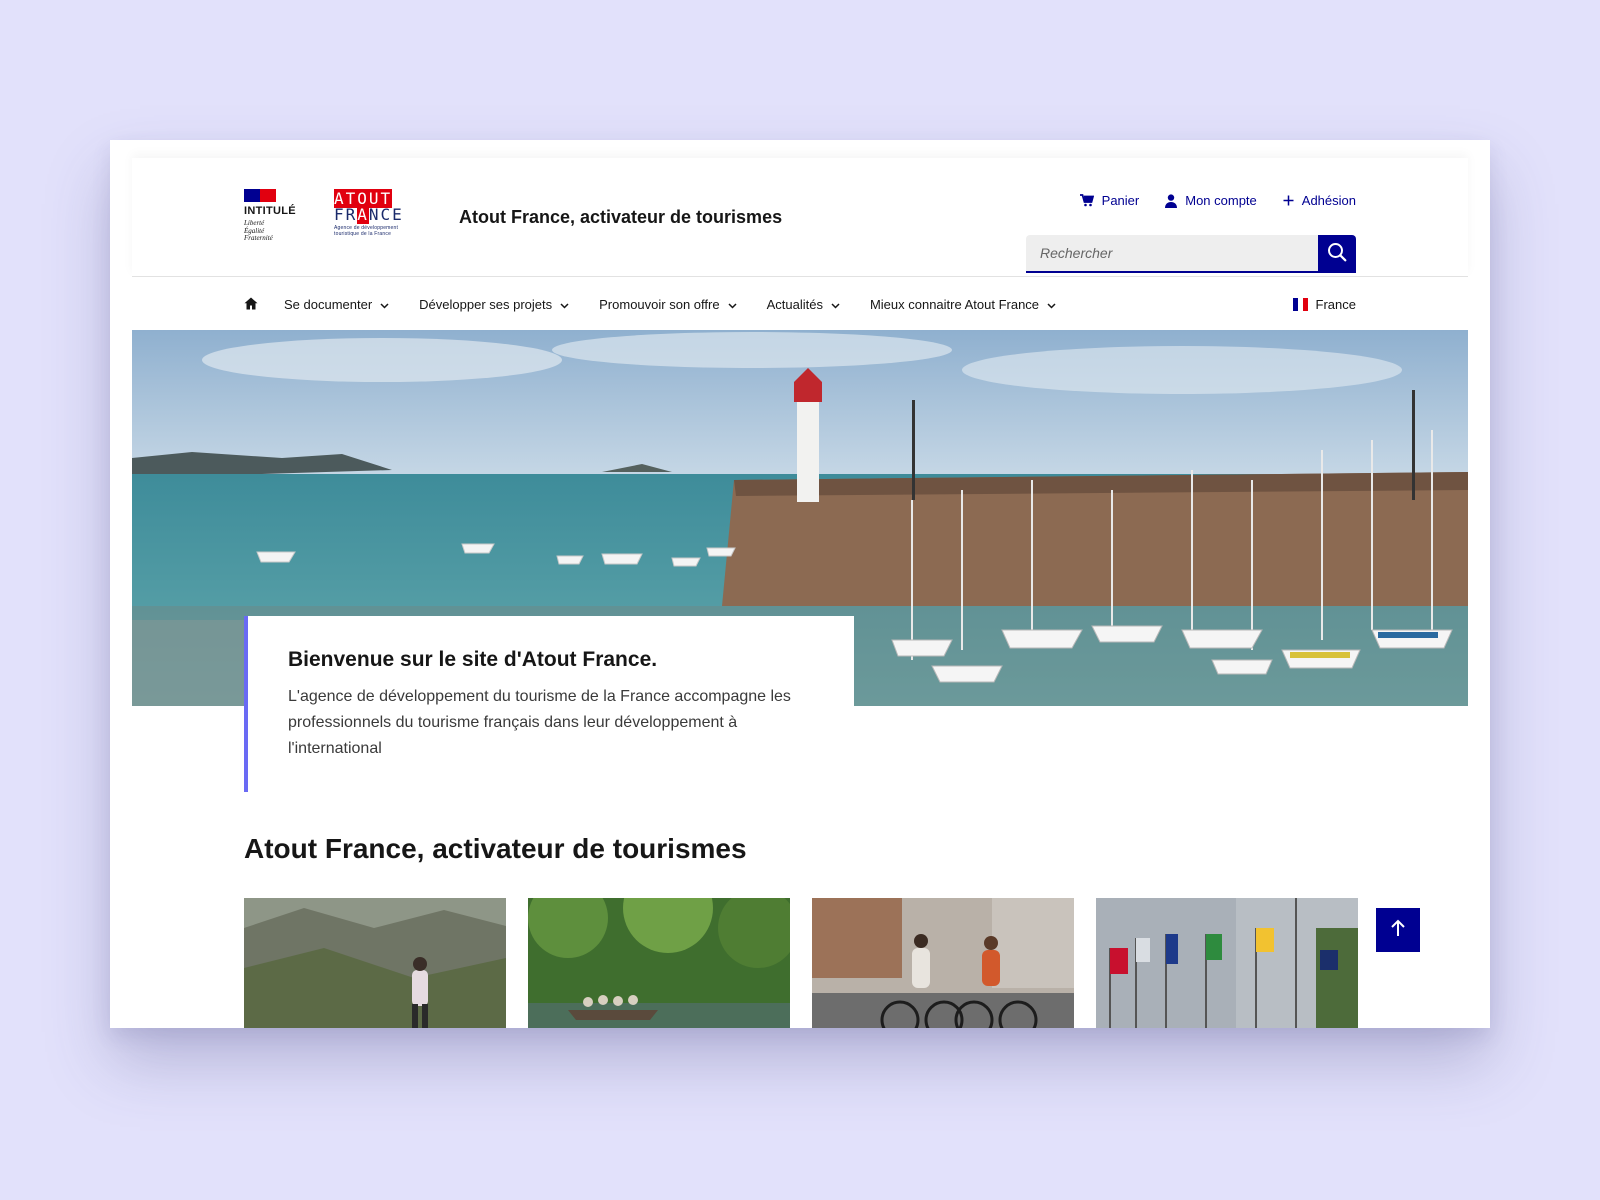  I want to click on card-grid, so click(801, 963).